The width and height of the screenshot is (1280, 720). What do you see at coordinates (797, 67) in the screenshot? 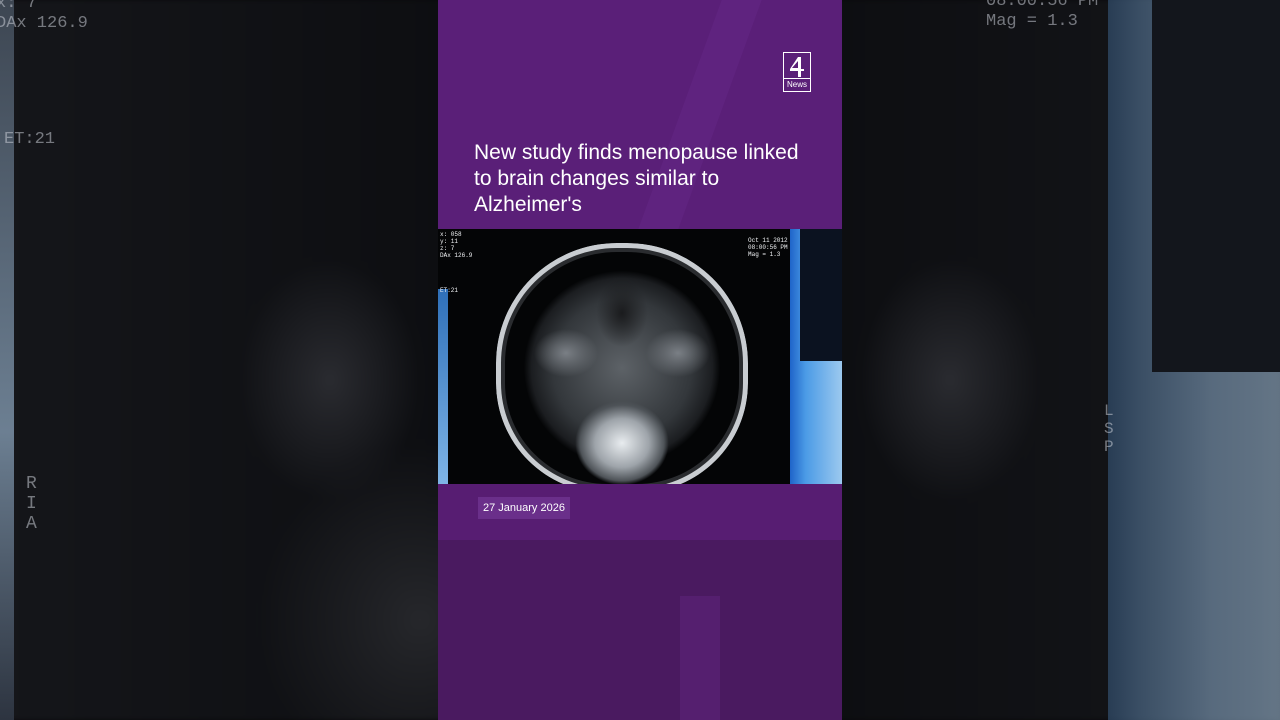
I see `channel-4-logo-icon` at bounding box center [797, 67].